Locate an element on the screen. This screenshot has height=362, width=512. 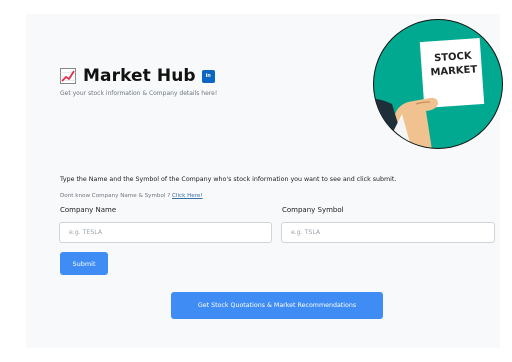
company-symbol-label: Company Symbol is located at coordinates (313, 210).